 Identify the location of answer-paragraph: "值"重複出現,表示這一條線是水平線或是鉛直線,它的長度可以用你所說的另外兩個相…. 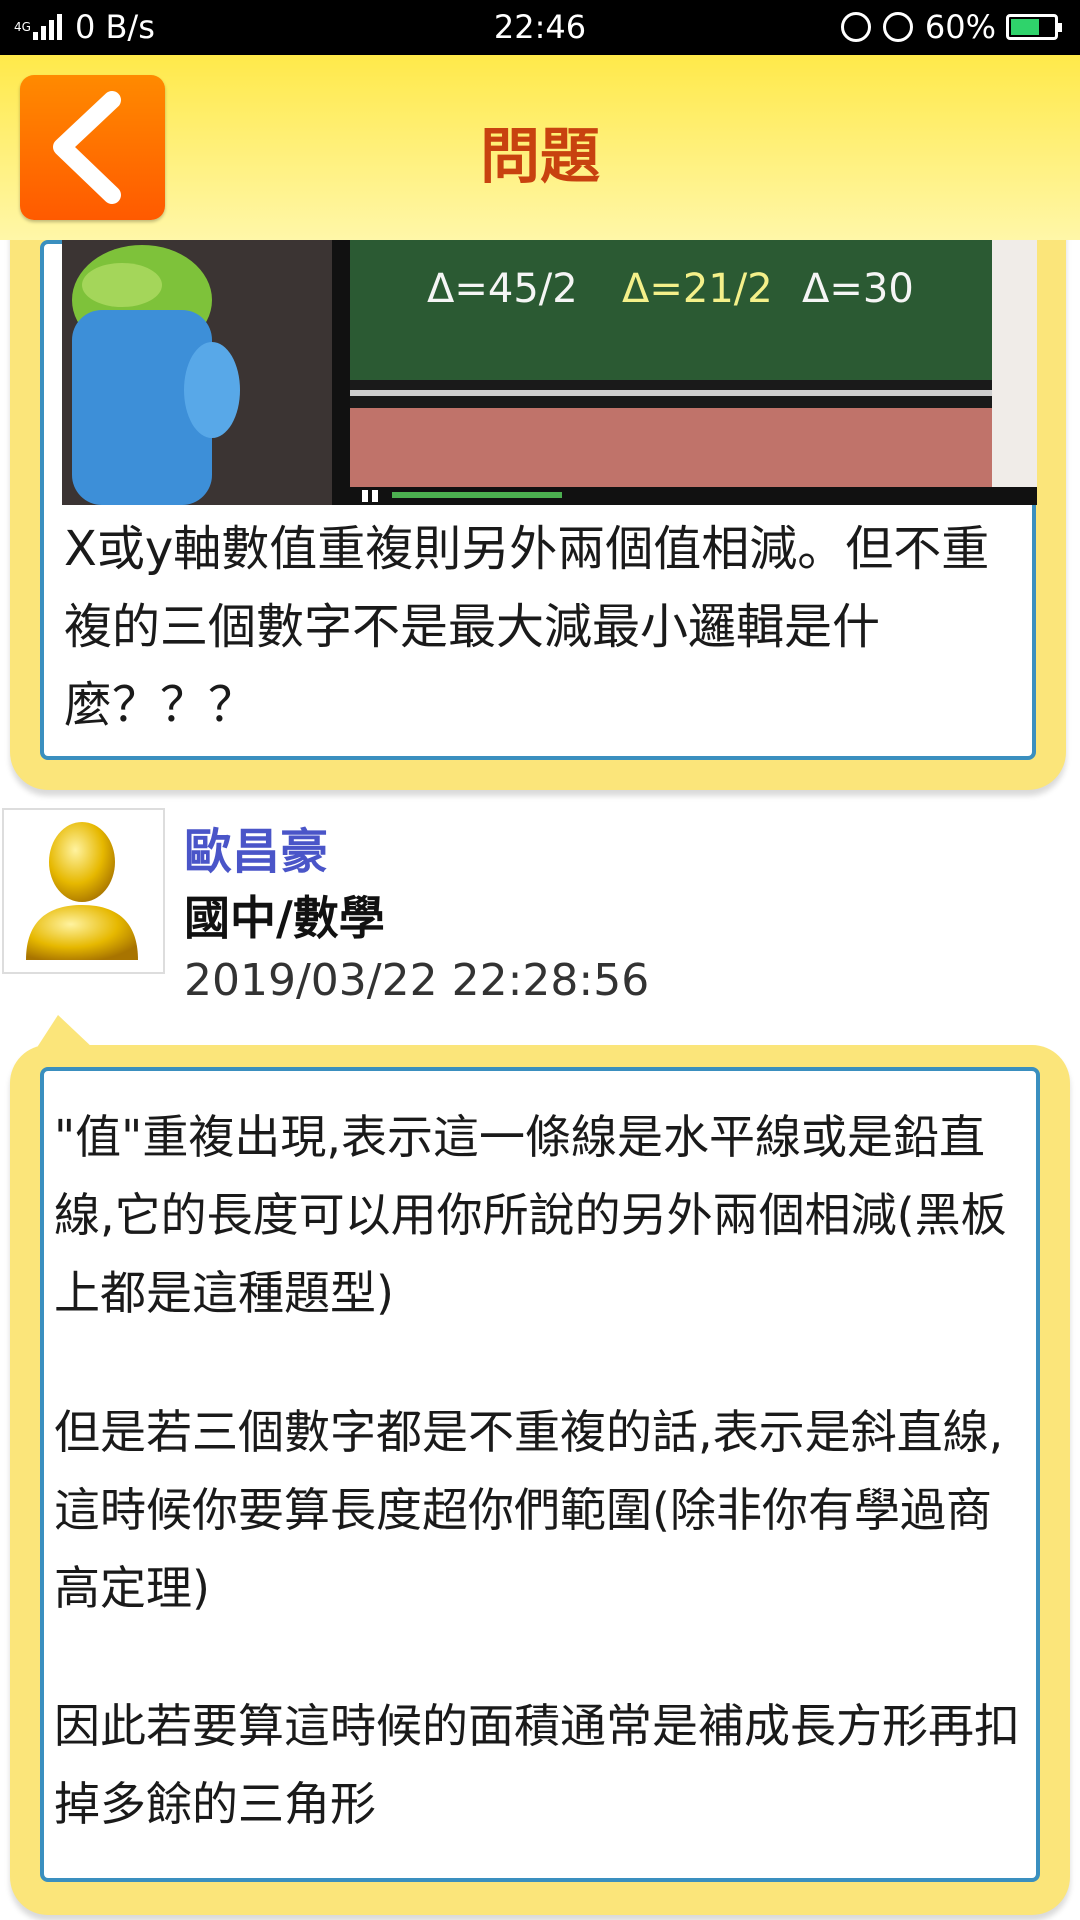
(530, 1215).